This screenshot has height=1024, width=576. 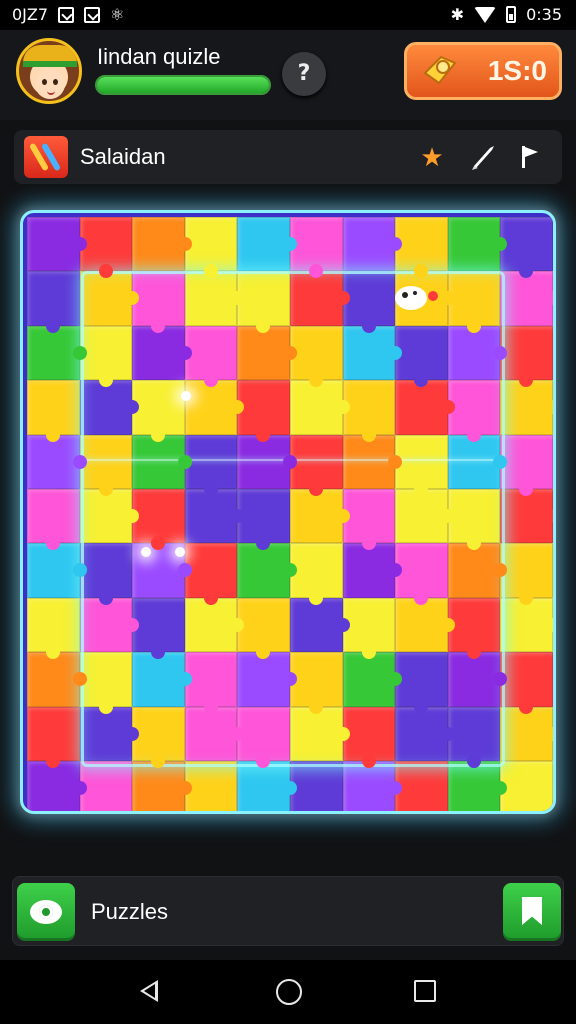 What do you see at coordinates (289, 992) in the screenshot?
I see `home-icon` at bounding box center [289, 992].